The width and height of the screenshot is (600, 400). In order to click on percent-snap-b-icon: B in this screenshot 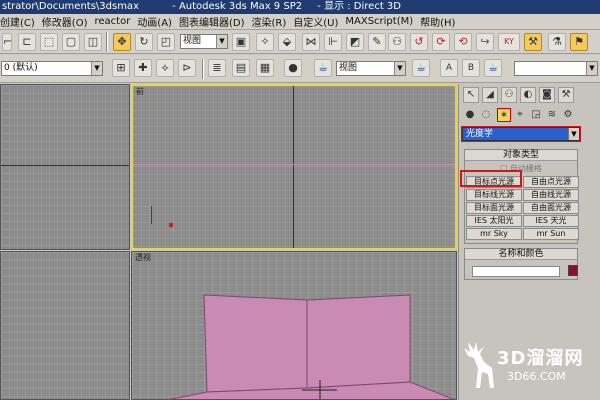, I will do `click(471, 68)`.